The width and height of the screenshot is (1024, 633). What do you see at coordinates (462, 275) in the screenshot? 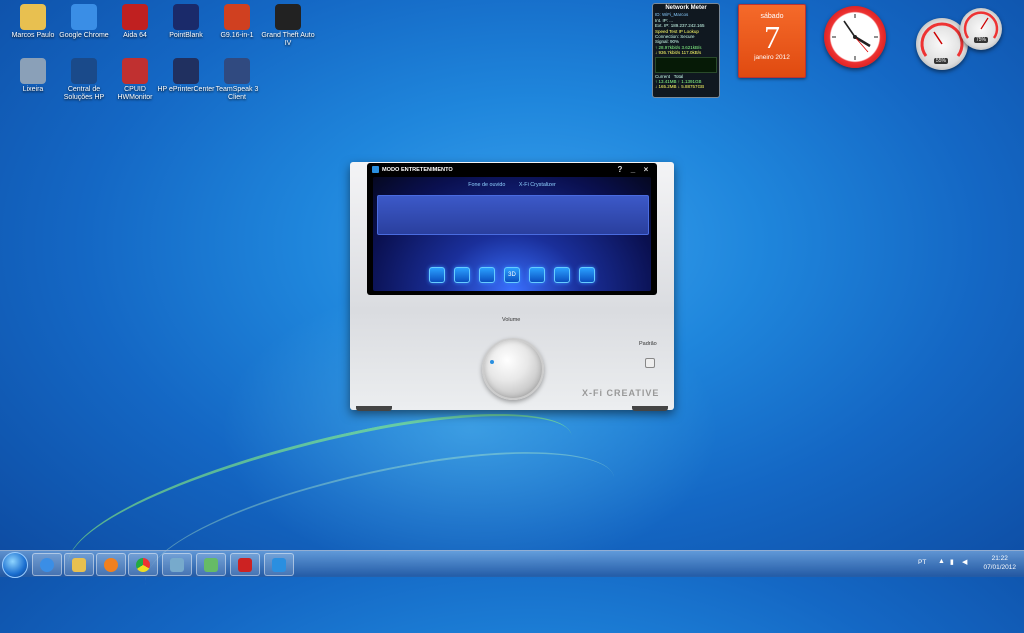
I see `headphone-icon` at bounding box center [462, 275].